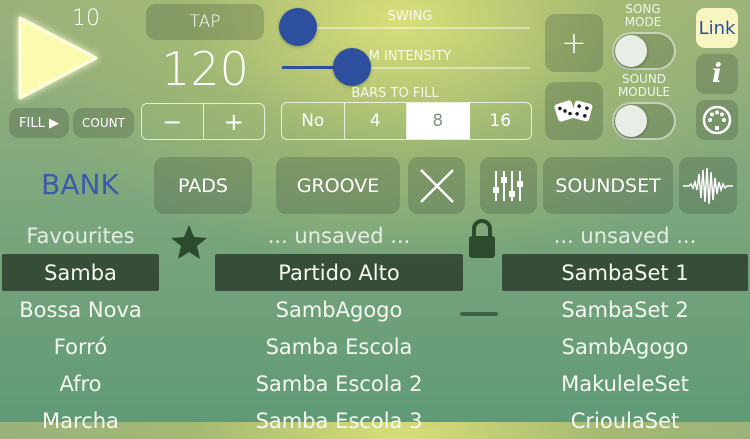 This screenshot has width=750, height=439. I want to click on midi-icon, so click(717, 120).